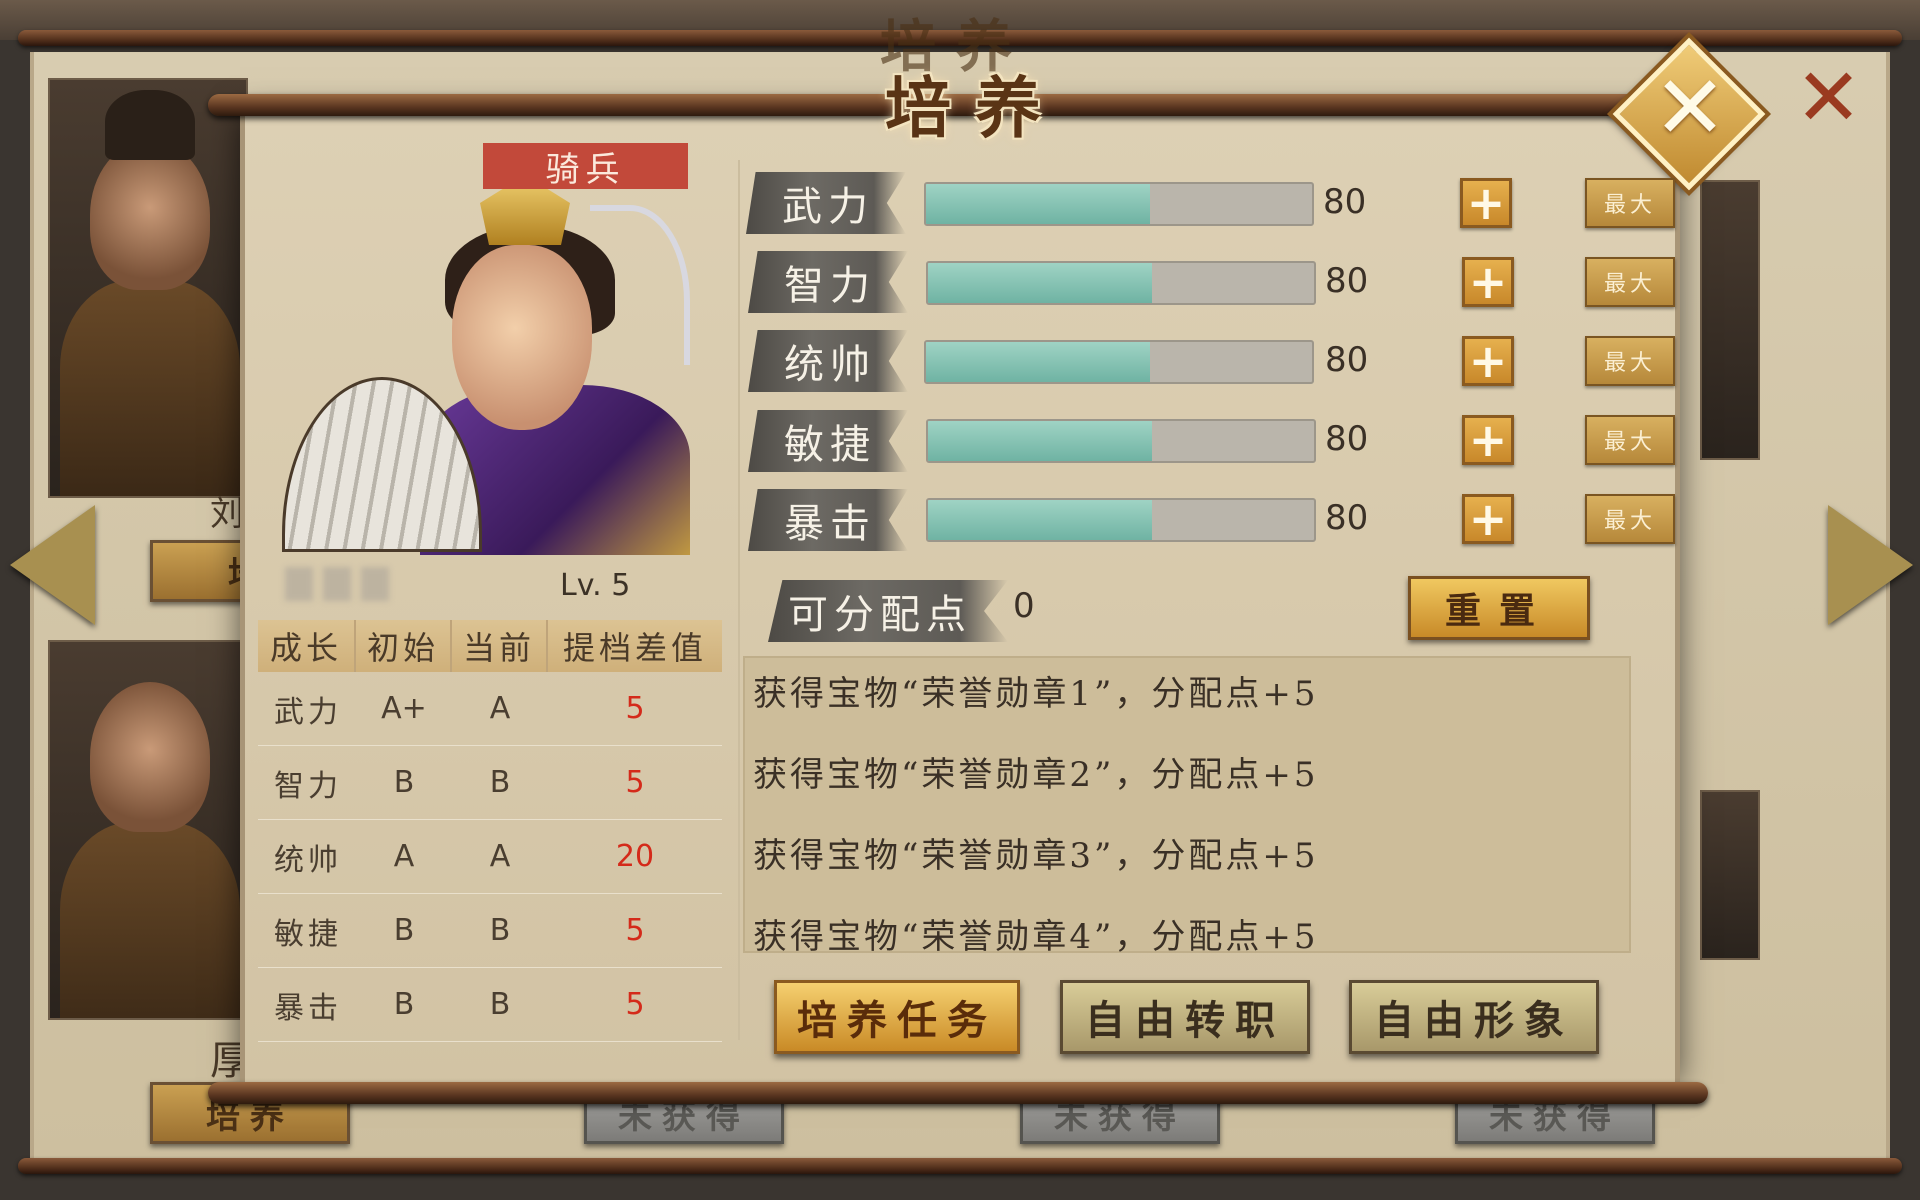  I want to click on available-points-label: 可分配点, so click(888, 611).